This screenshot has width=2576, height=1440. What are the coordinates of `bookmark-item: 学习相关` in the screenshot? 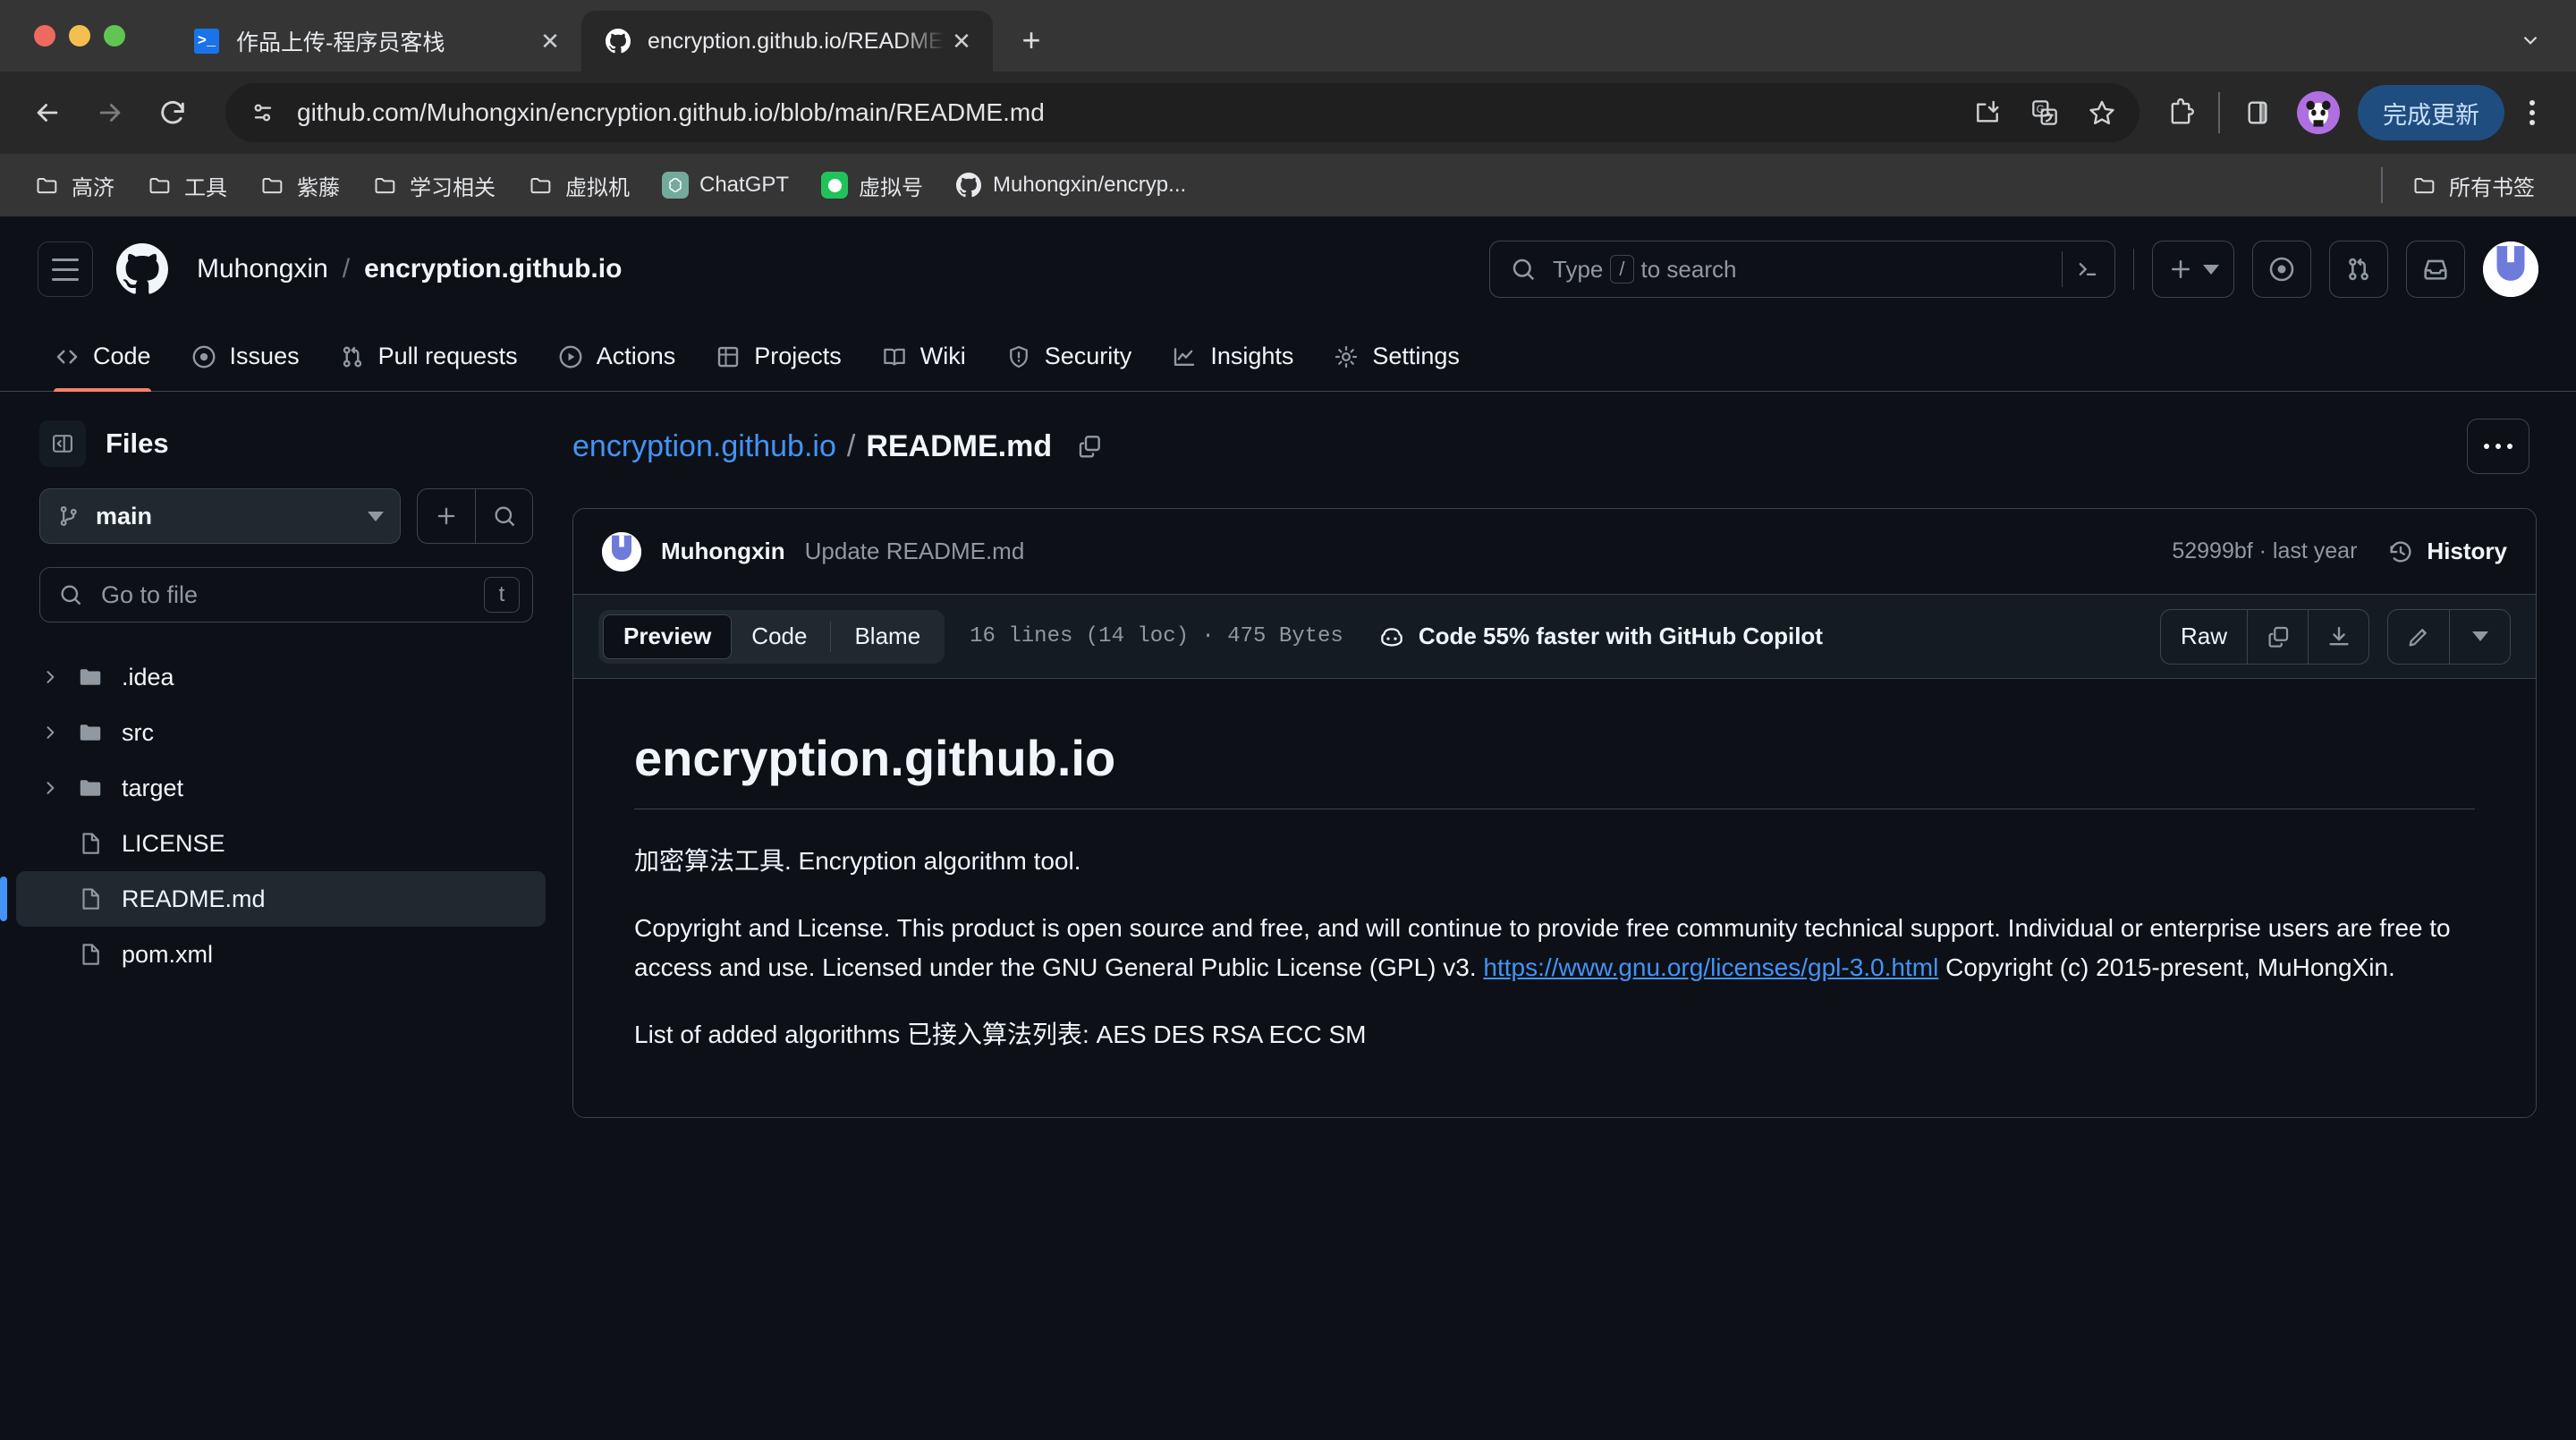 It's located at (434, 186).